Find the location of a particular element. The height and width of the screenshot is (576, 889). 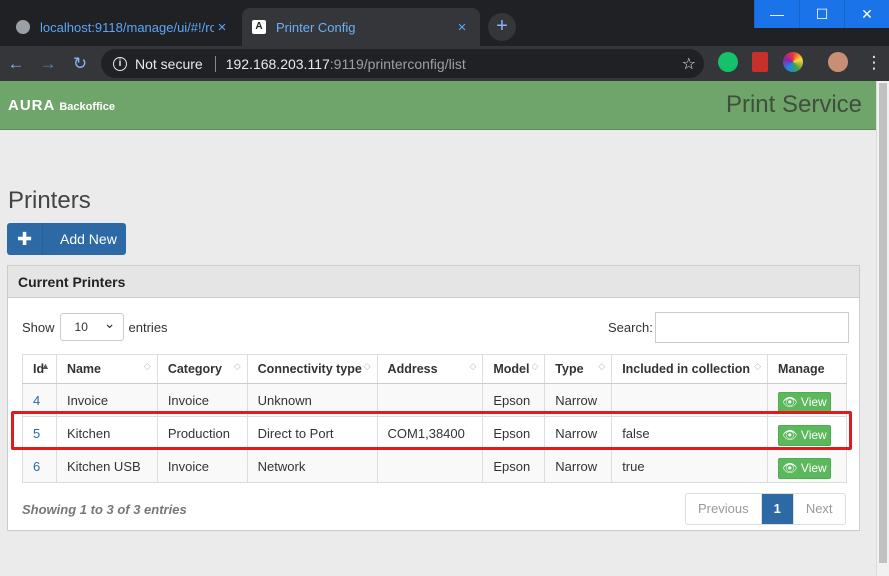

cell-name: Invoice is located at coordinates (107, 400).